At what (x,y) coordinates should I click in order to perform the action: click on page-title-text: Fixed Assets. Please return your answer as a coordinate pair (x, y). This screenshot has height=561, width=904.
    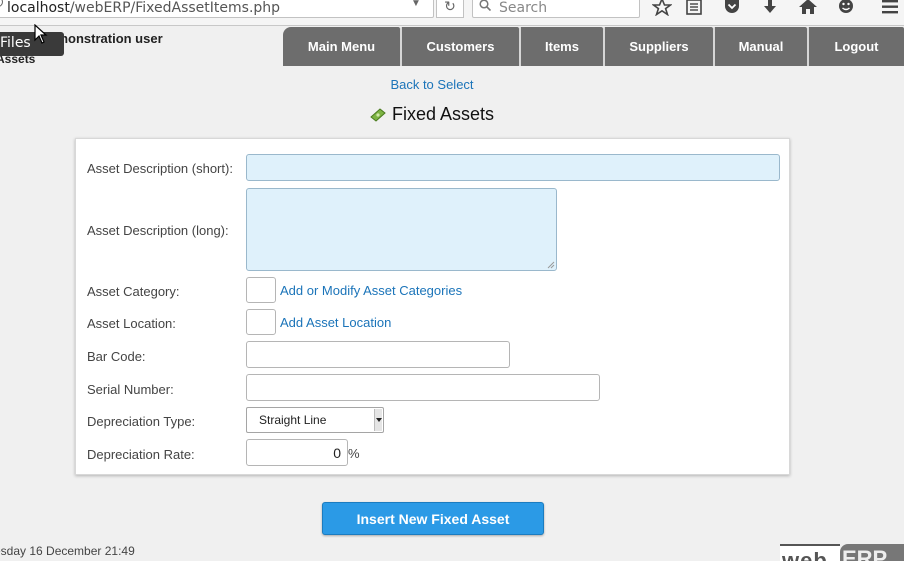
    Looking at the image, I should click on (443, 114).